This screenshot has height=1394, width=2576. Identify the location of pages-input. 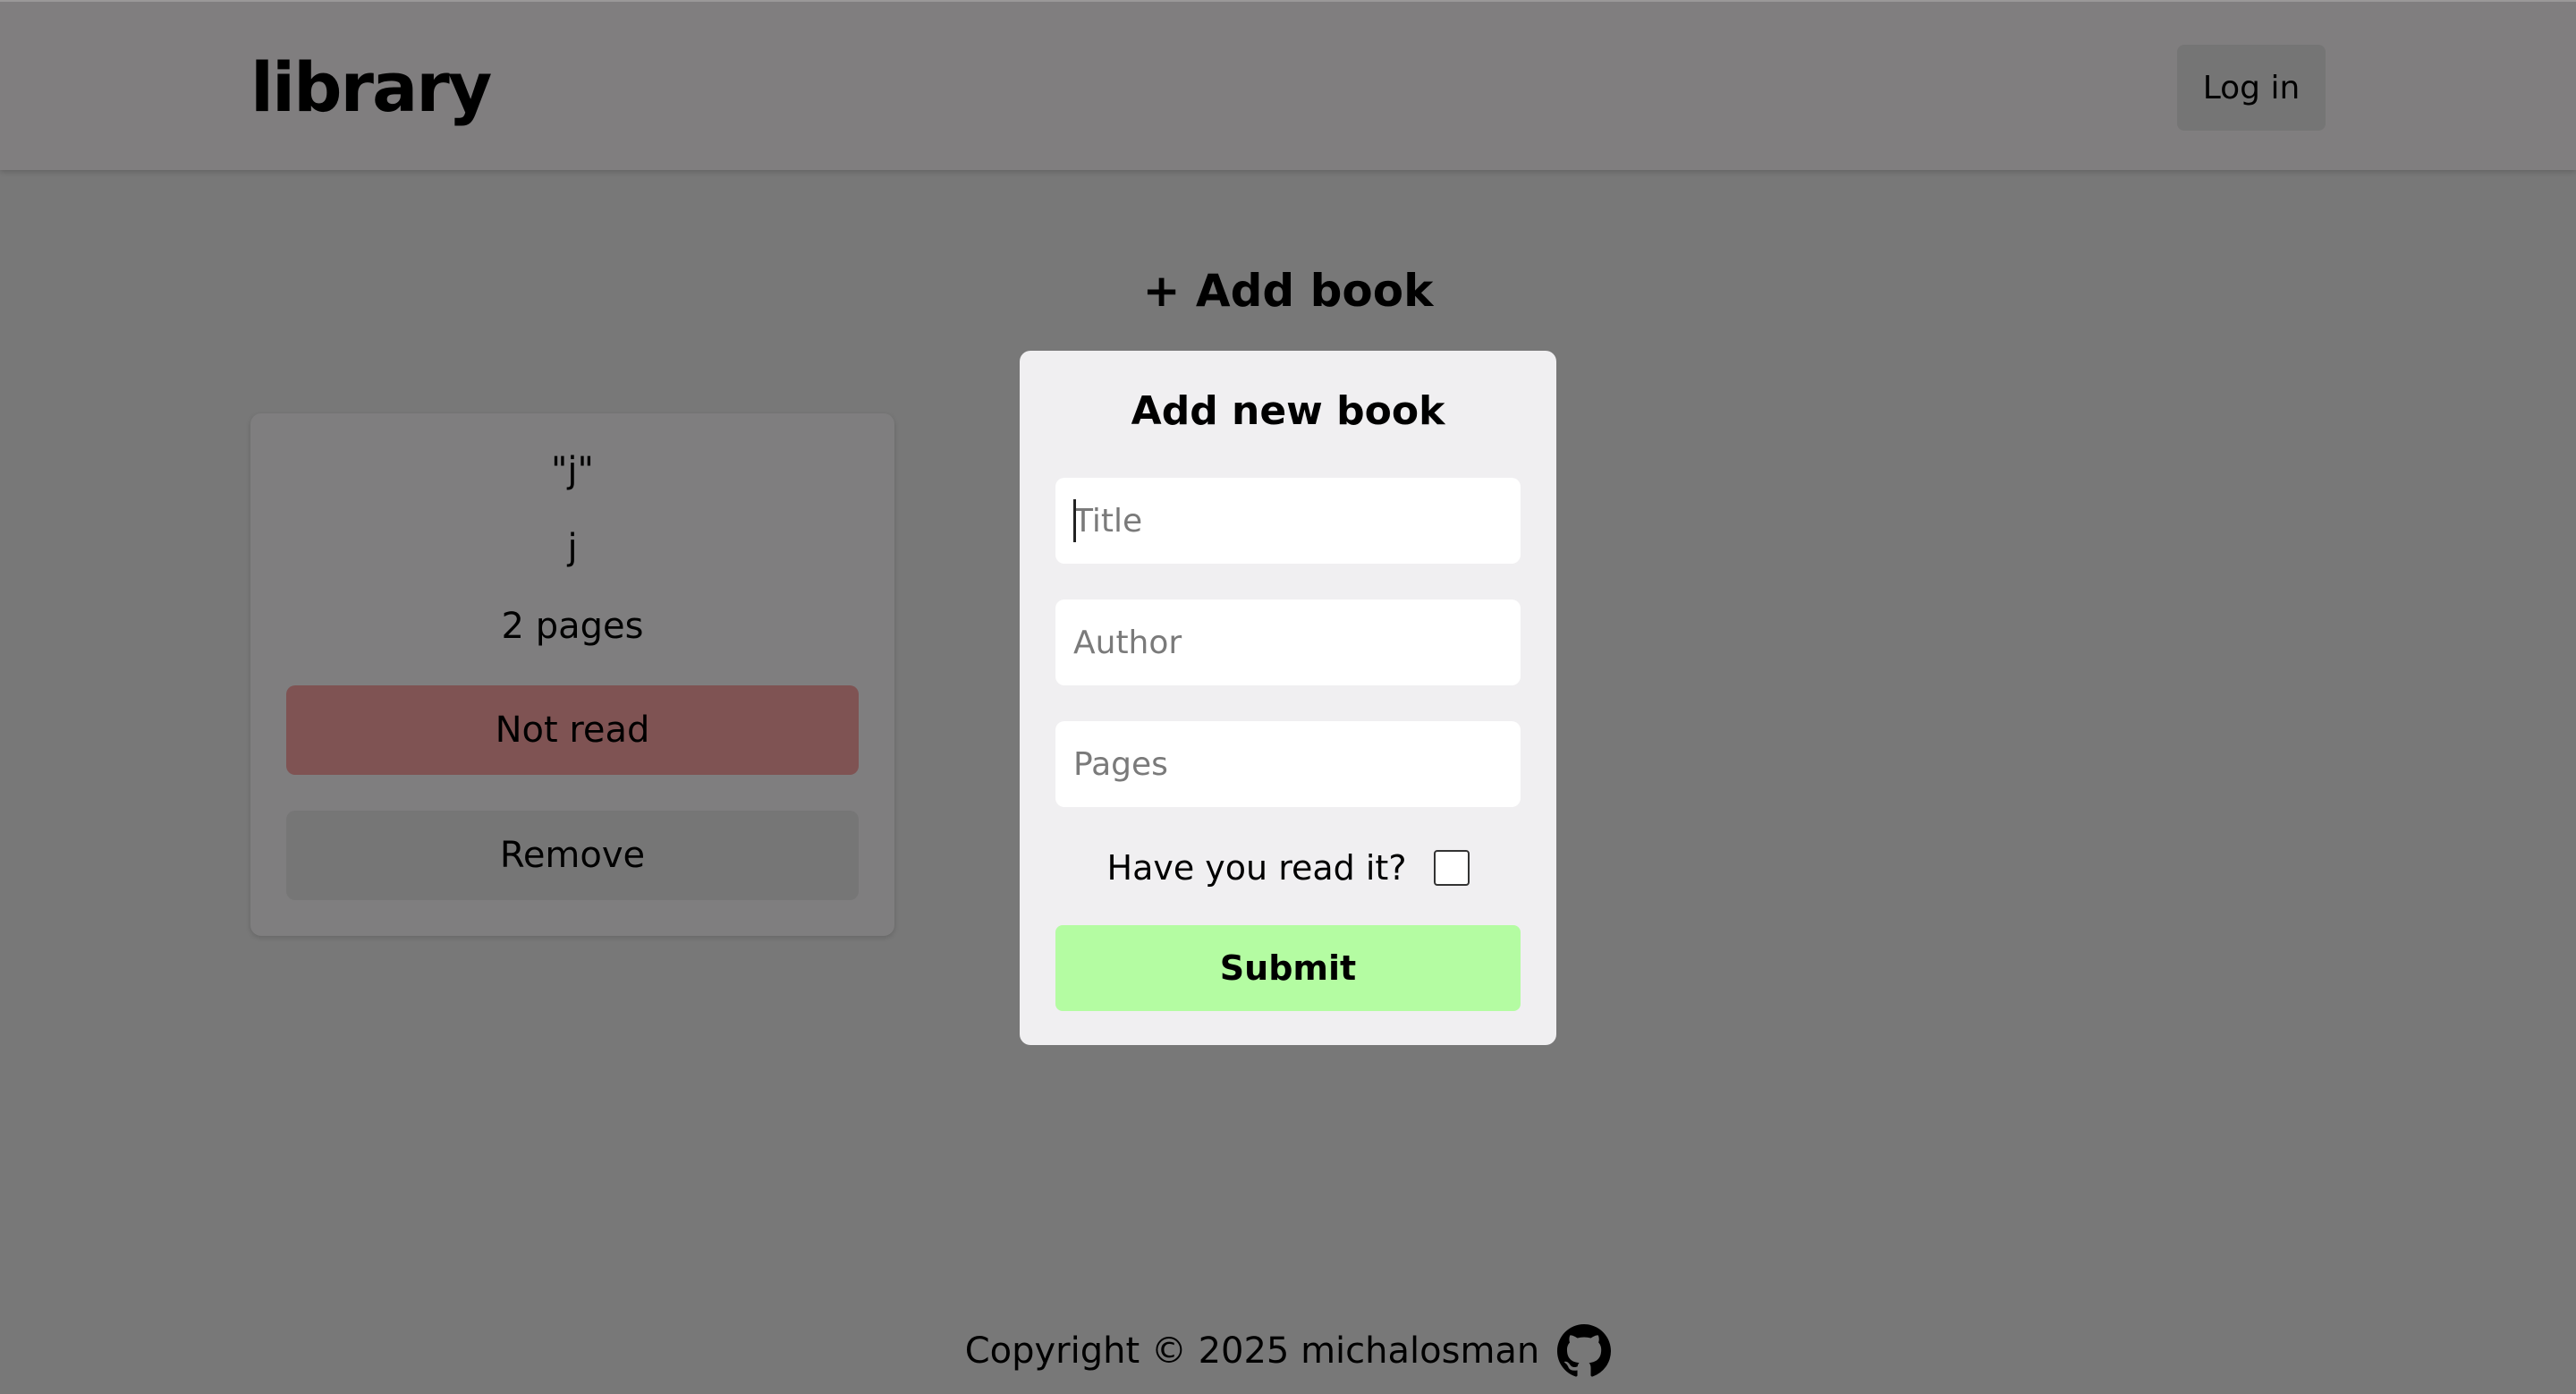
(1288, 764).